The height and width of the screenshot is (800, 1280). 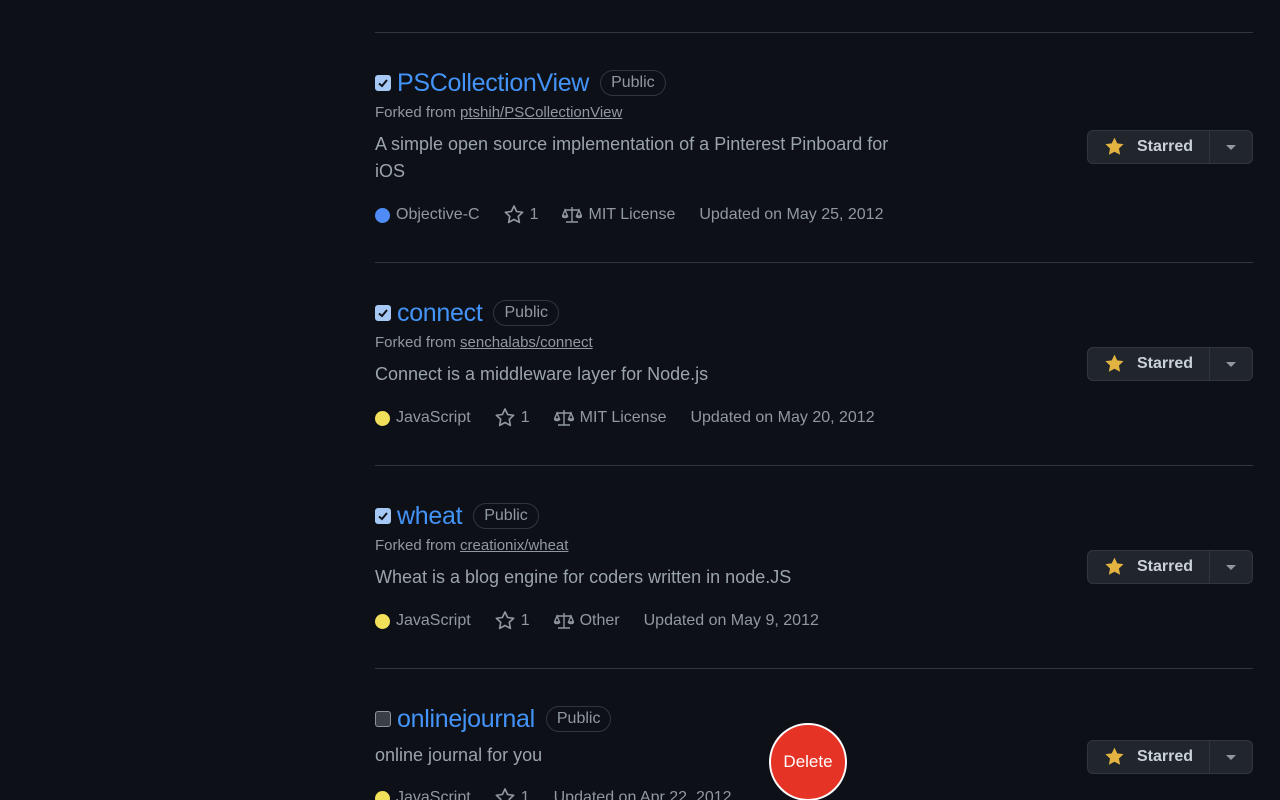 I want to click on delete-button: Delete, so click(x=808, y=761).